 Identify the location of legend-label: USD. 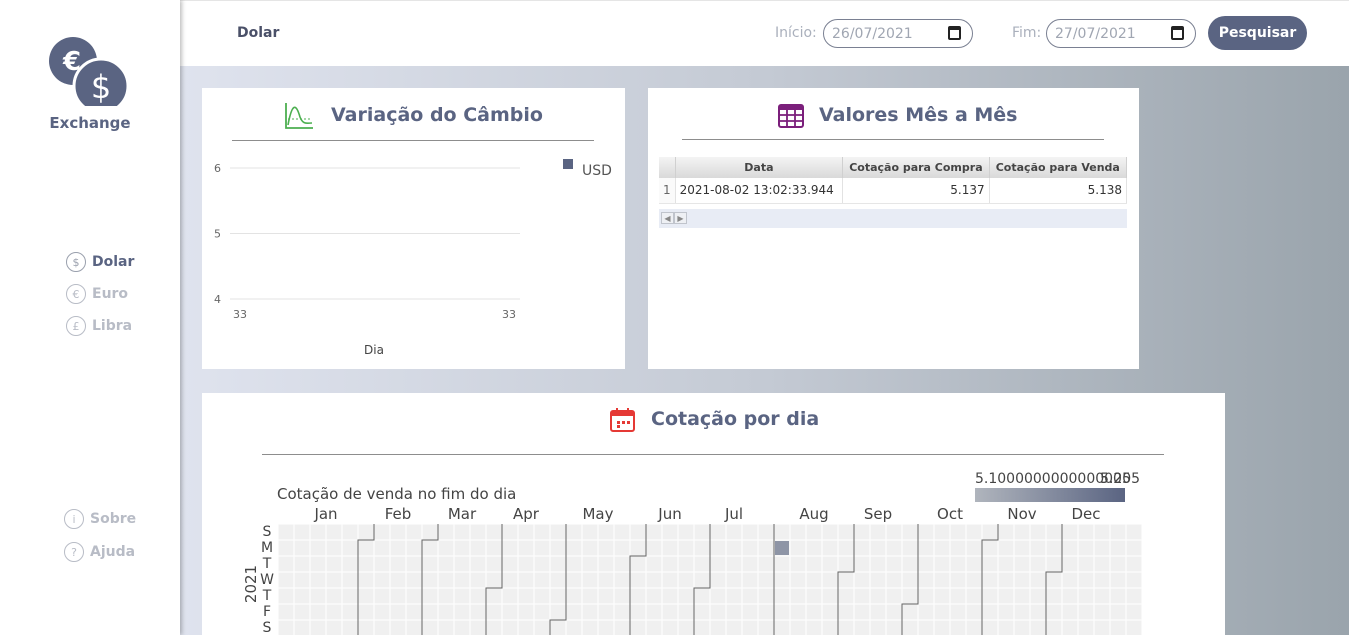
(597, 171).